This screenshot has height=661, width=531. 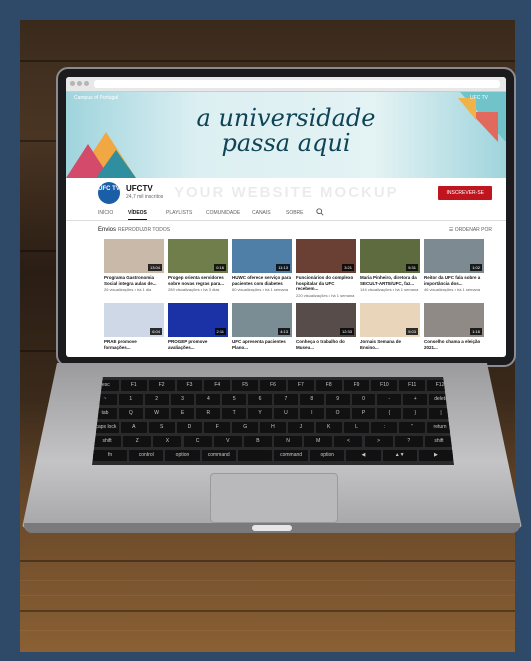 I want to click on keyboard-key: E, so click(x=182, y=413).